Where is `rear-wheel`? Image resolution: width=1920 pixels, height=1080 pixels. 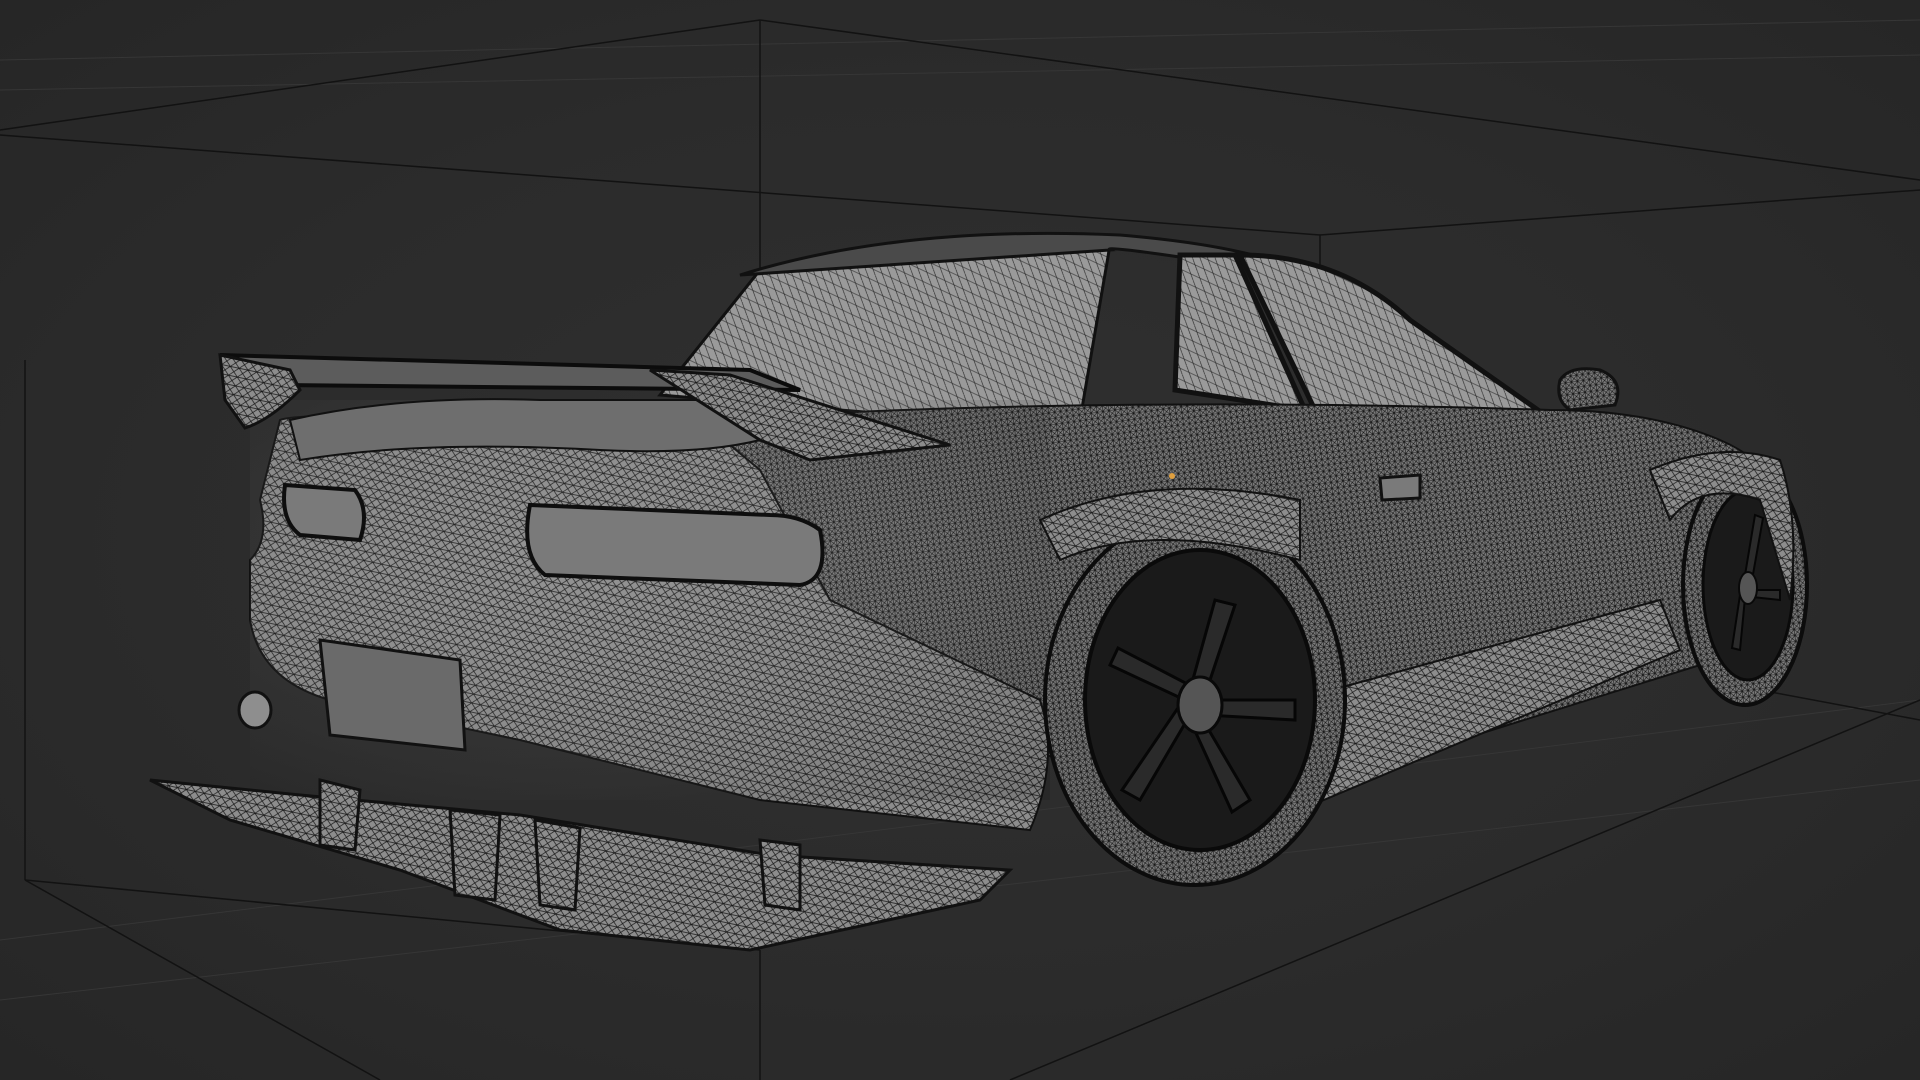
rear-wheel is located at coordinates (1195, 700).